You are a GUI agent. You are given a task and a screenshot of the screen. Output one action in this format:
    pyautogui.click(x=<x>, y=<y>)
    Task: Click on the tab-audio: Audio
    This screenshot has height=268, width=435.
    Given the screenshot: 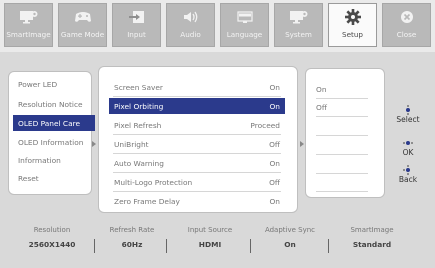 What is the action you would take?
    pyautogui.click(x=190, y=25)
    